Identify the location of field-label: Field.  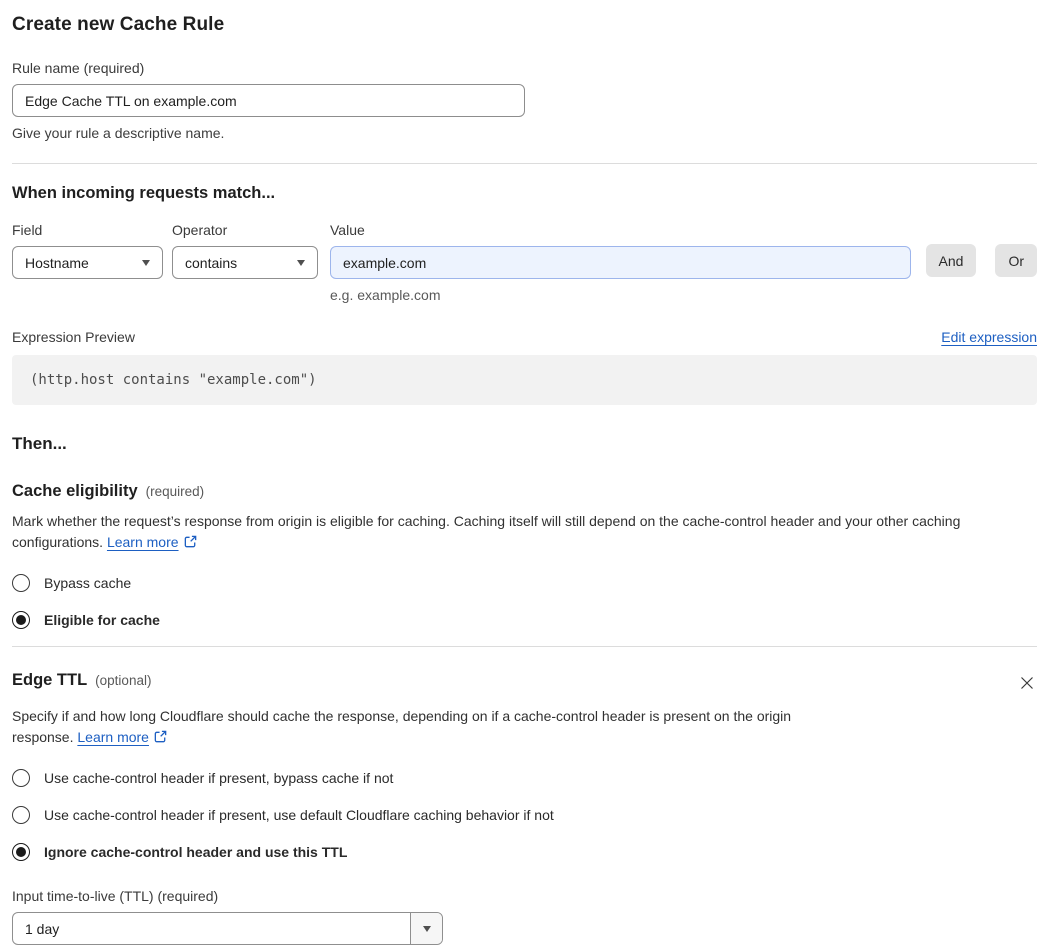
(27, 230).